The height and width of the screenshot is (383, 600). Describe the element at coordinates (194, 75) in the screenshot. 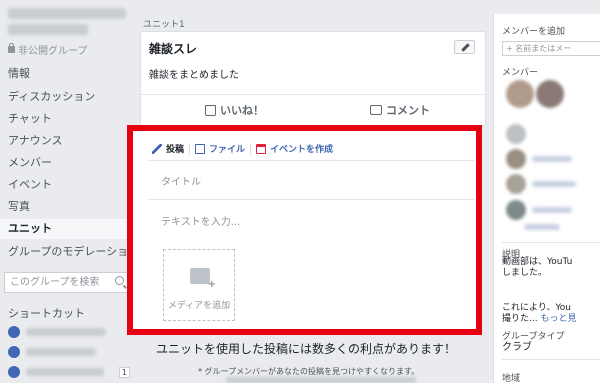

I see `post-body: 雑談をまとめました` at that location.